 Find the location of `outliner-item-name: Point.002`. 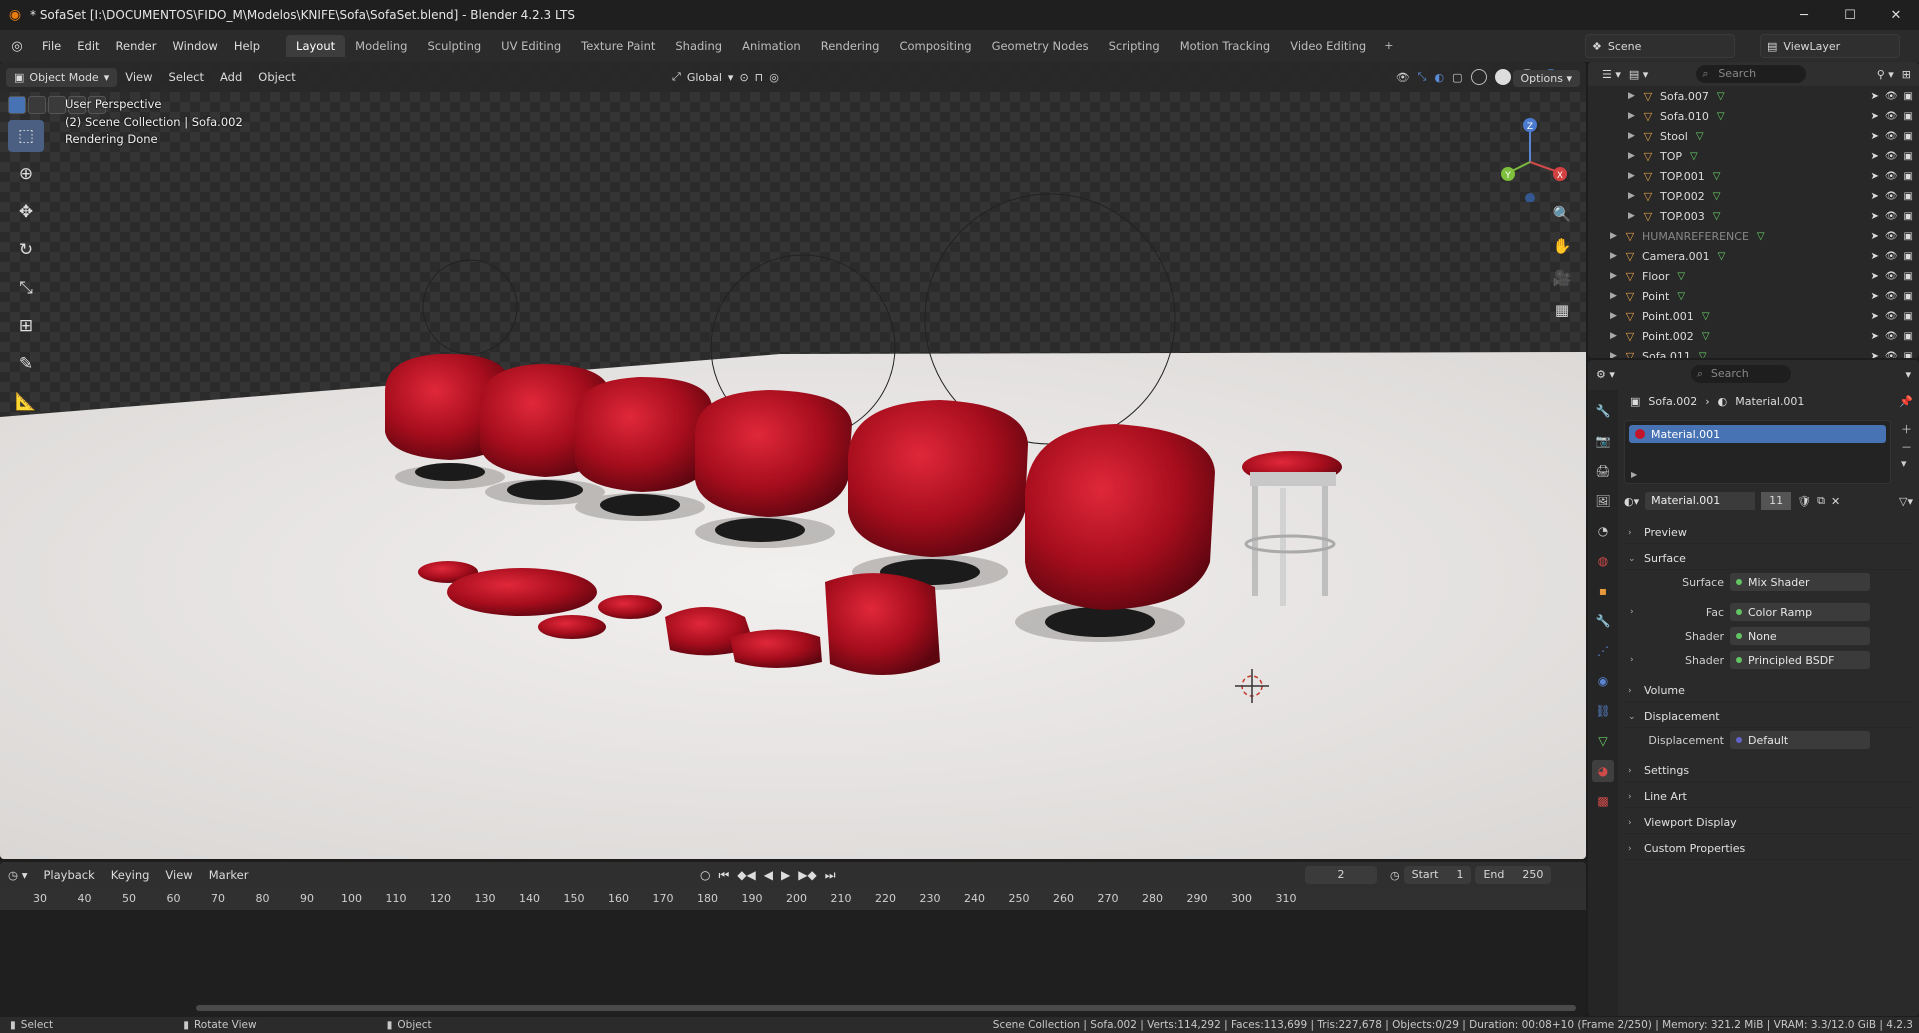

outliner-item-name: Point.002 is located at coordinates (1668, 336).